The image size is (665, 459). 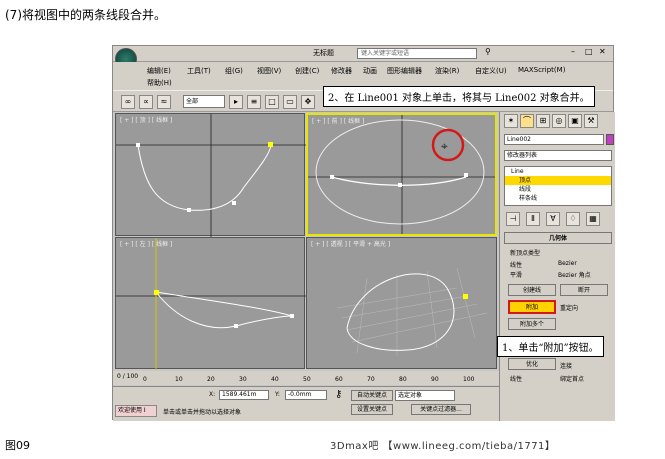 I want to click on radio-linear: 线性, so click(x=516, y=264).